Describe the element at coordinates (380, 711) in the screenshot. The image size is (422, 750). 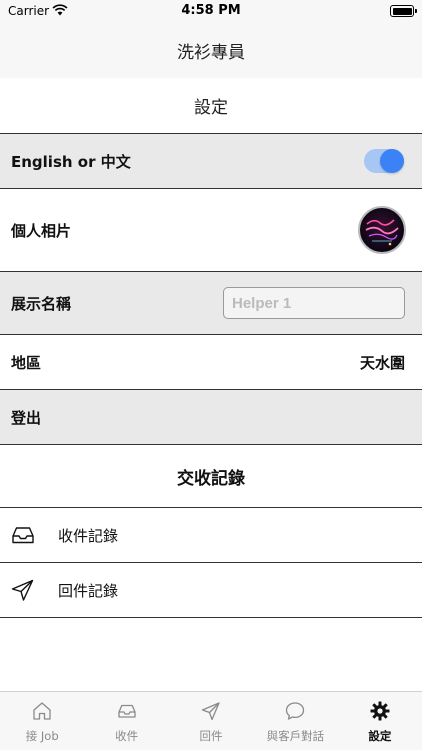
I see `gear-icon` at that location.